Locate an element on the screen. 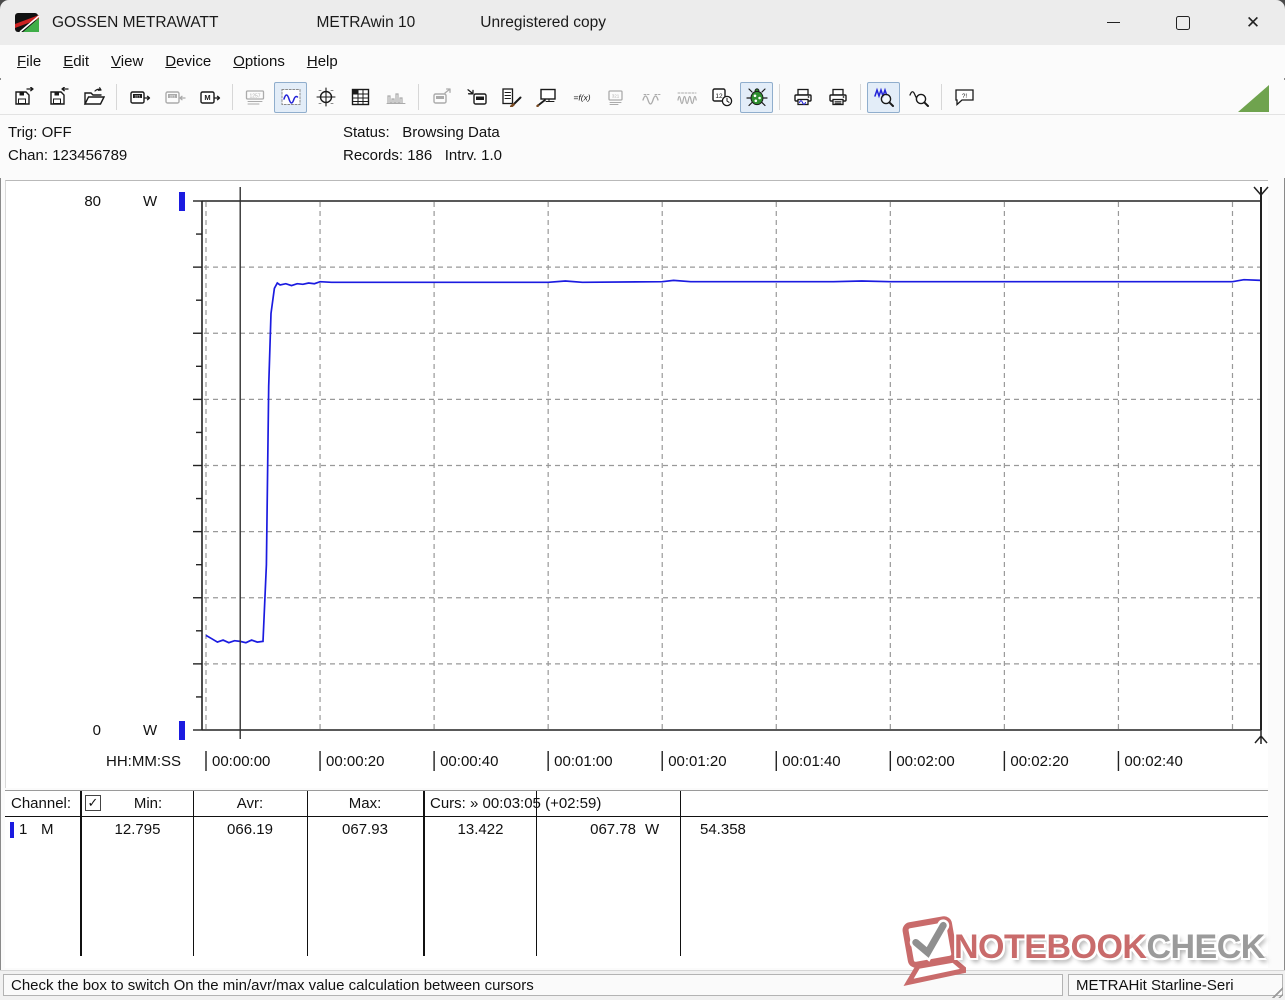 This screenshot has width=1285, height=1000. x-tick-label: 00:00:20 is located at coordinates (355, 761).